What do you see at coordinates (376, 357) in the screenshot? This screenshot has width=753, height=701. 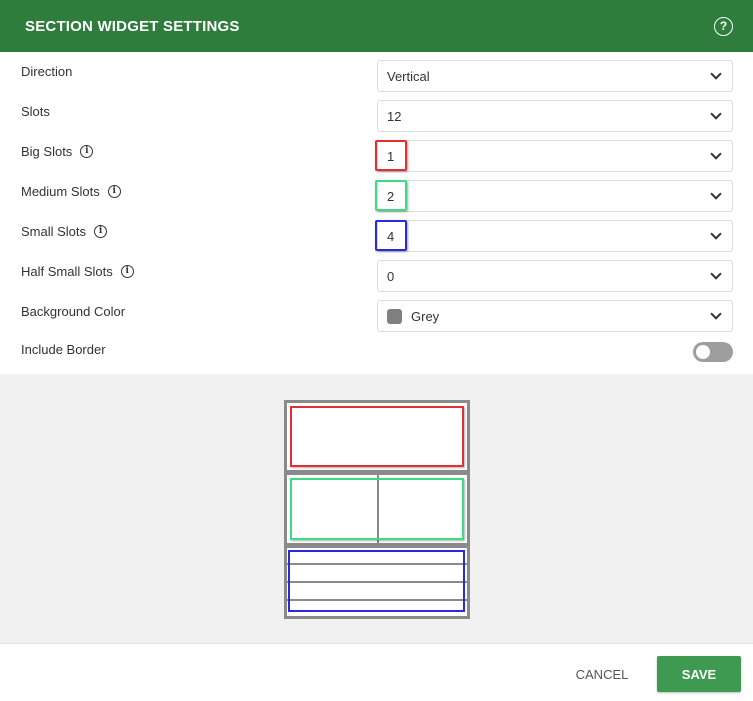 I see `include-border-row: Include Border` at bounding box center [376, 357].